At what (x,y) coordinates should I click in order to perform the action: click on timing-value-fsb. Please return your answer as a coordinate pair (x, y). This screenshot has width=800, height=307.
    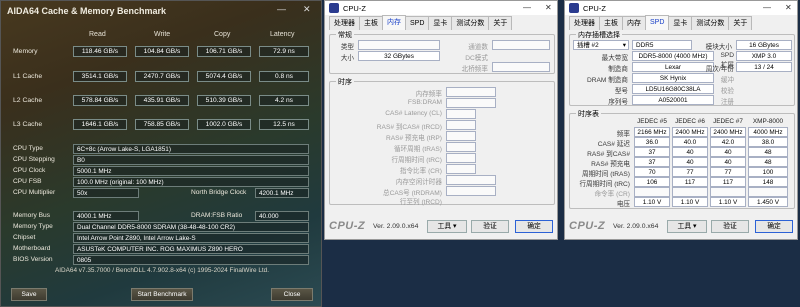
    Looking at the image, I should click on (471, 103).